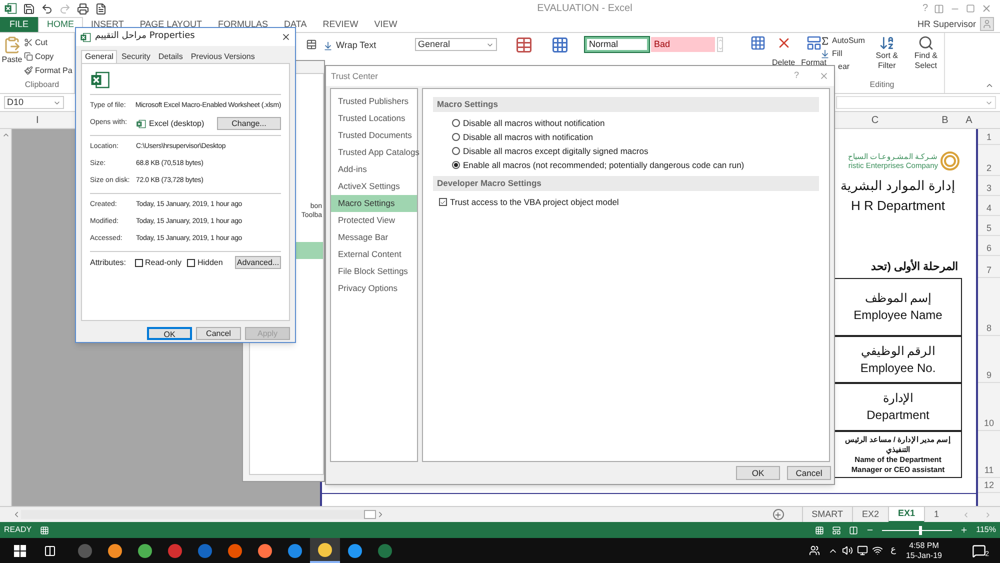 This screenshot has height=563, width=1000. What do you see at coordinates (683, 44) in the screenshot?
I see `cell-style-swatch: Bad` at bounding box center [683, 44].